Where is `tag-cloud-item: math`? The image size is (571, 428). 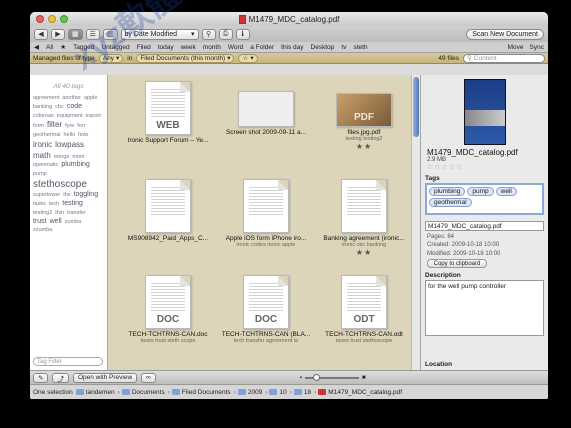
tag-cloud-item: math is located at coordinates (42, 156).